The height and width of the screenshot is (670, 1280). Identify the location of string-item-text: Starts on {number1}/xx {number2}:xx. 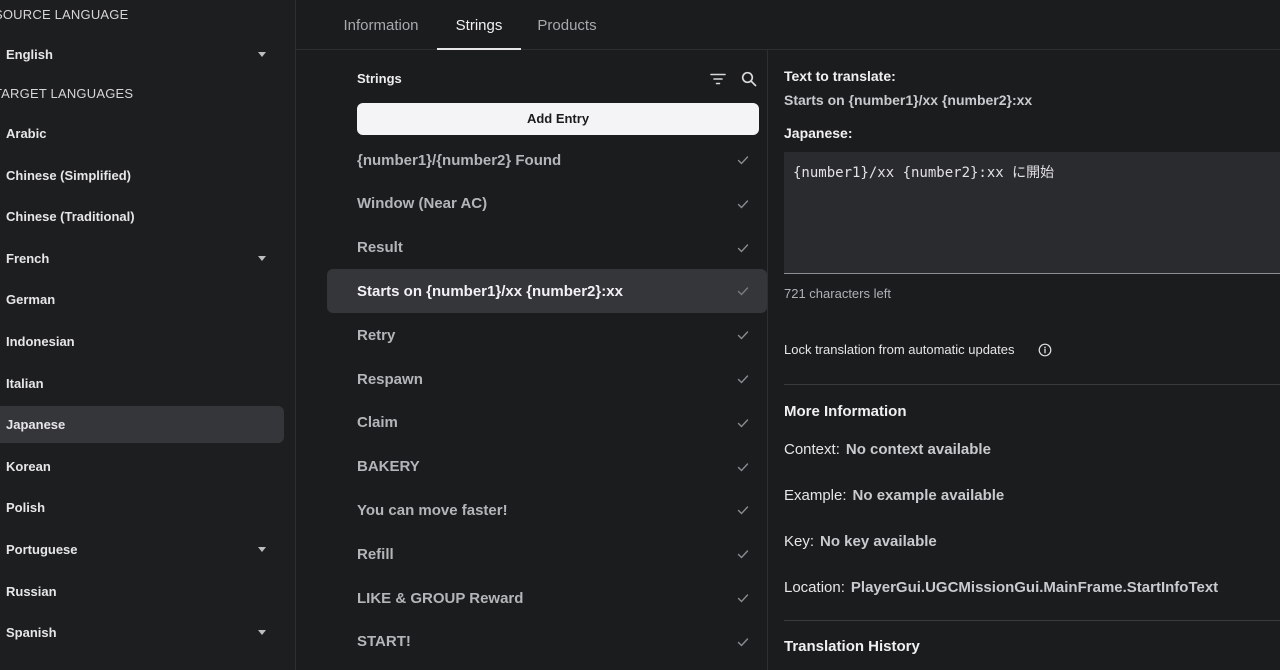
(490, 291).